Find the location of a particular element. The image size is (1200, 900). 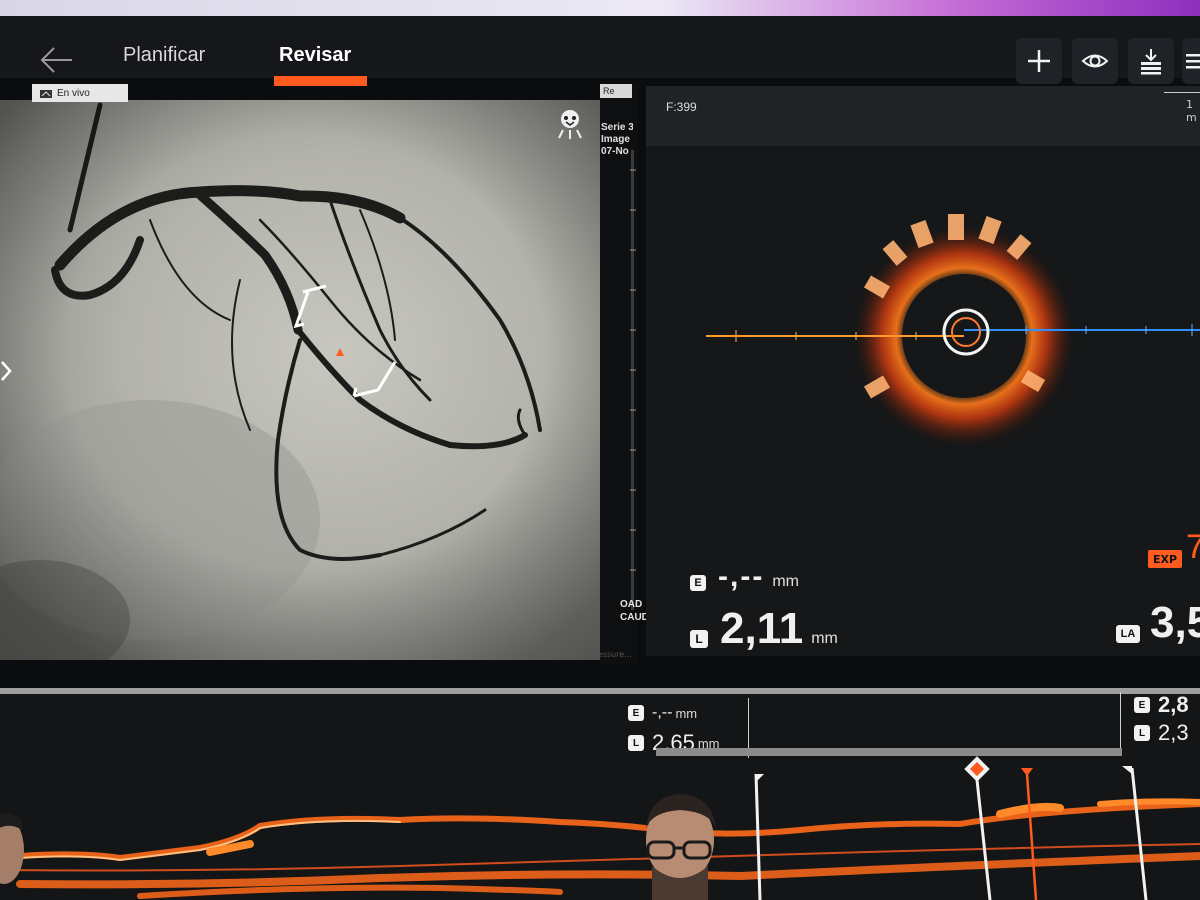

segment-right-l-value: 2,3 is located at coordinates (1173, 732).